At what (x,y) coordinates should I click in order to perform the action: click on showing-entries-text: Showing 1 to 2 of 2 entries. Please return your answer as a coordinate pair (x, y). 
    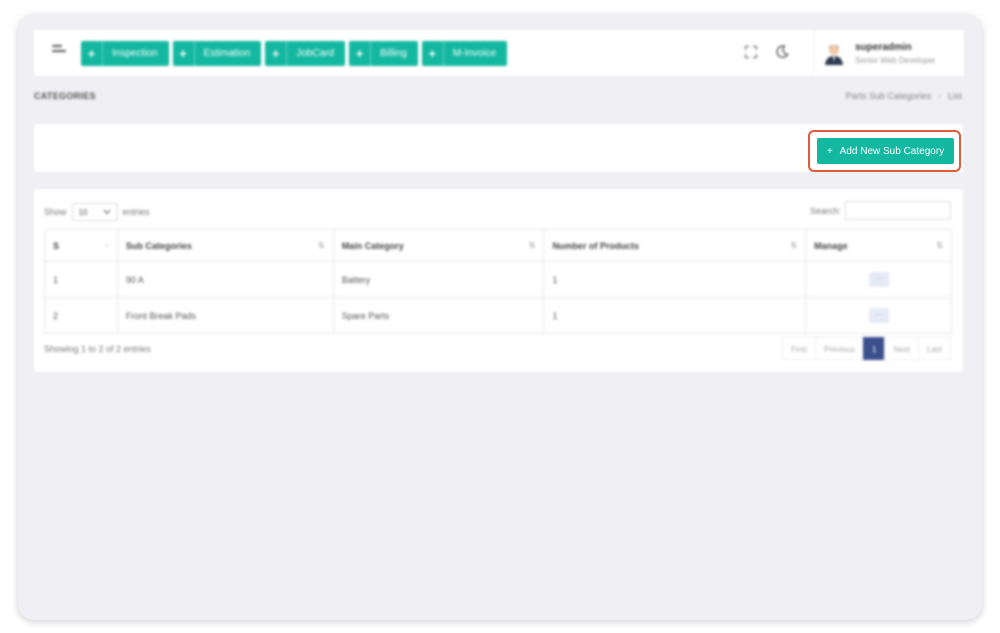
    Looking at the image, I should click on (97, 349).